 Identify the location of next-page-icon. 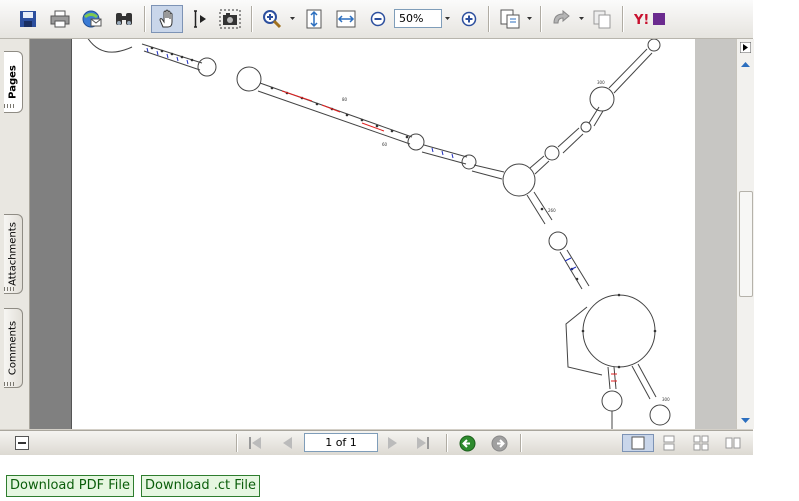
(393, 443).